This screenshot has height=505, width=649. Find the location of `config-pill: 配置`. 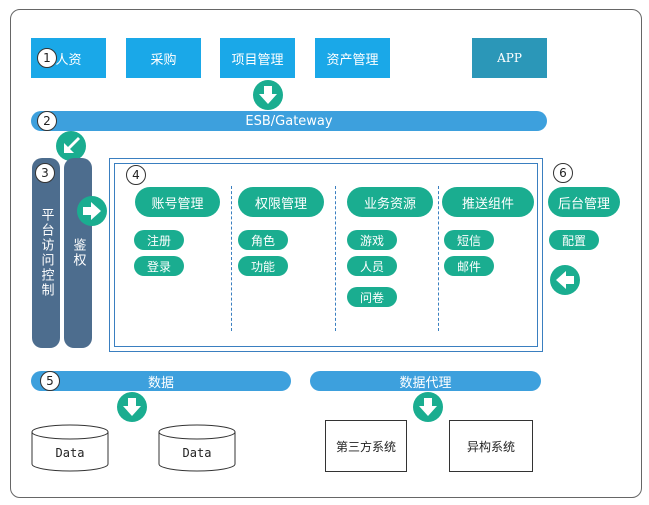

config-pill: 配置 is located at coordinates (574, 240).